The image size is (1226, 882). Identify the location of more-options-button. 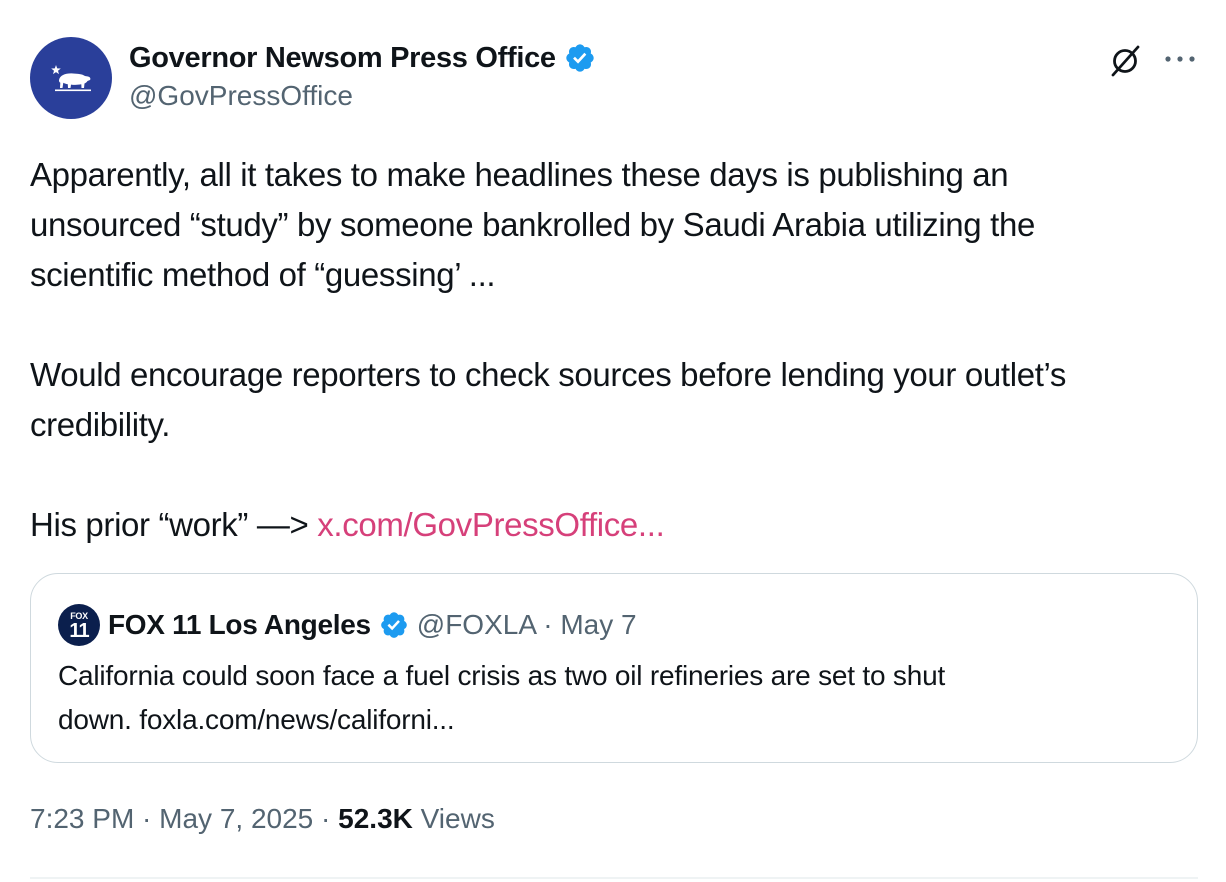
(1180, 59).